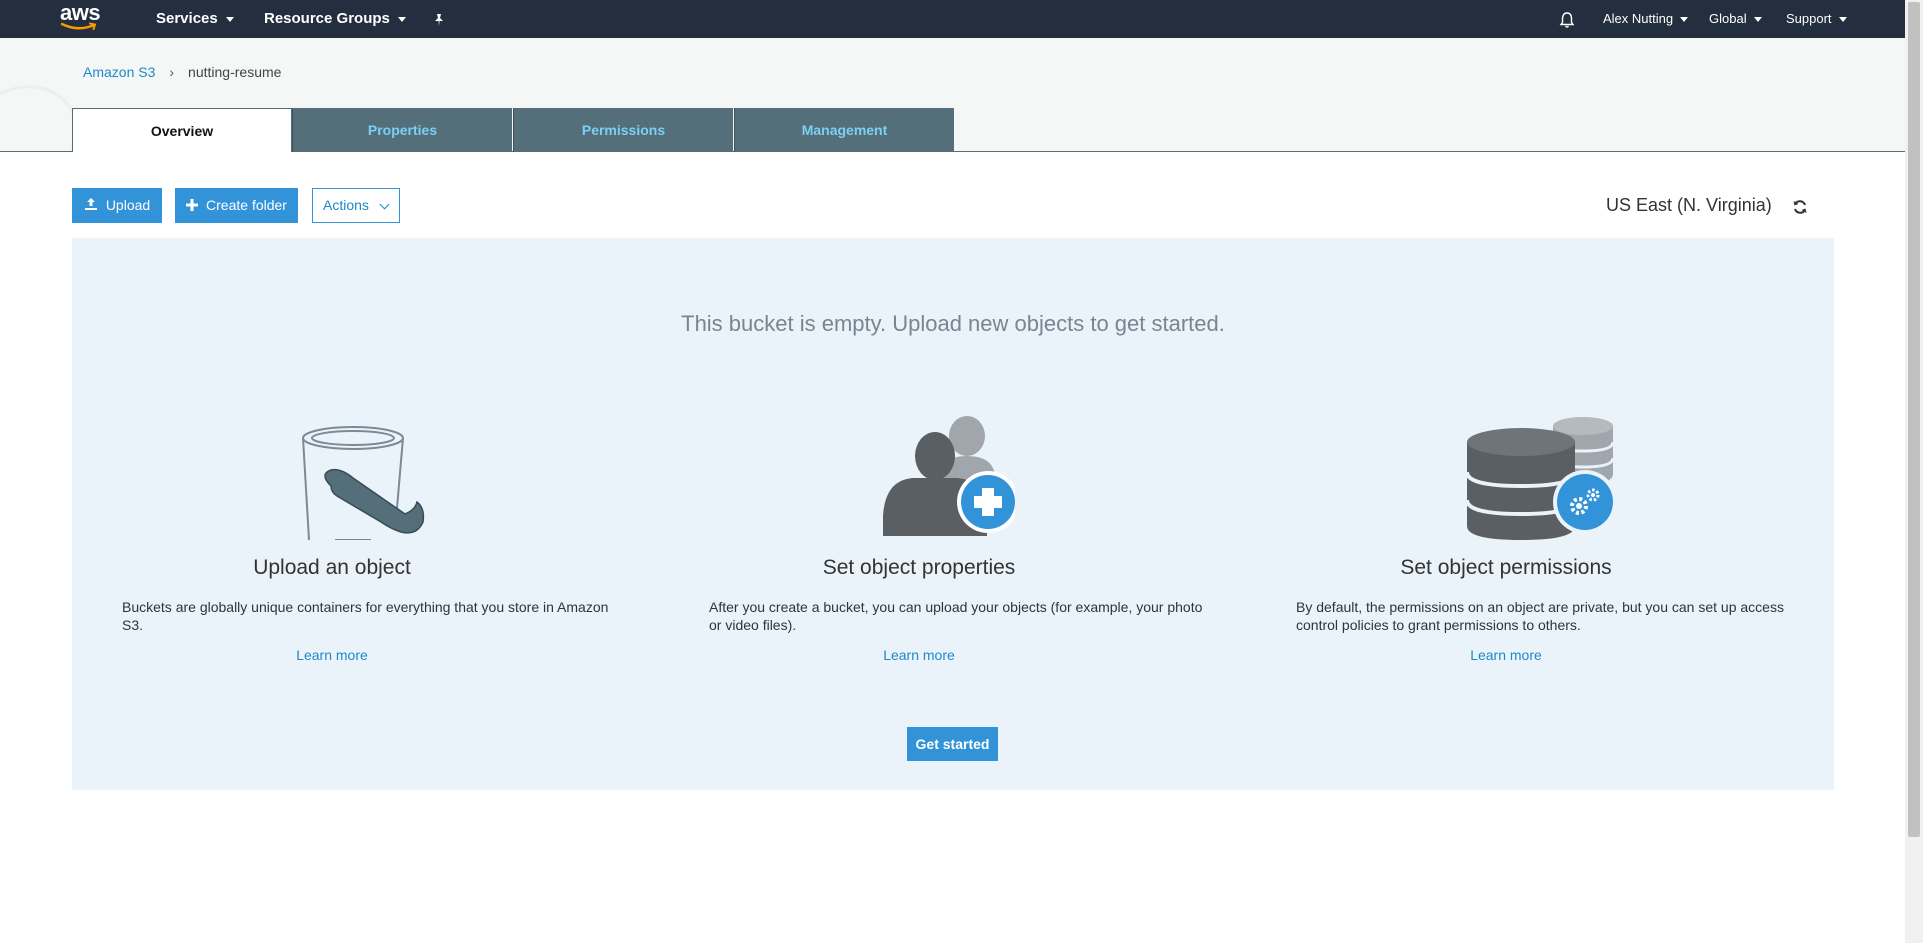 The width and height of the screenshot is (1923, 943). What do you see at coordinates (80, 12) in the screenshot?
I see `aws-logo-text: aws` at bounding box center [80, 12].